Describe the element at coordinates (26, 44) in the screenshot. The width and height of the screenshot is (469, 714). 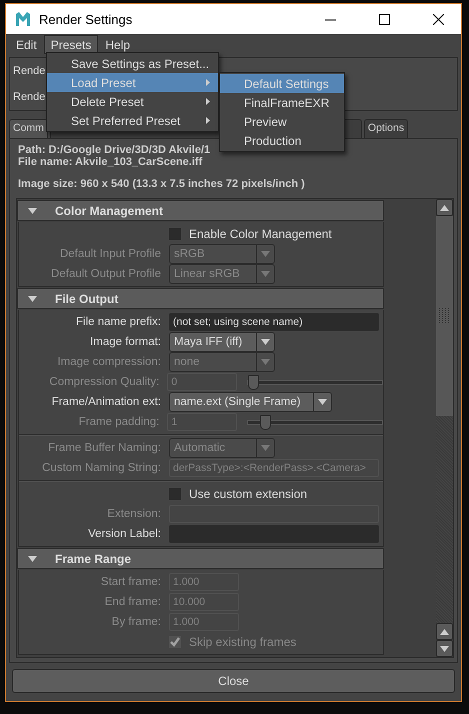
I see `menu-item: Edit` at that location.